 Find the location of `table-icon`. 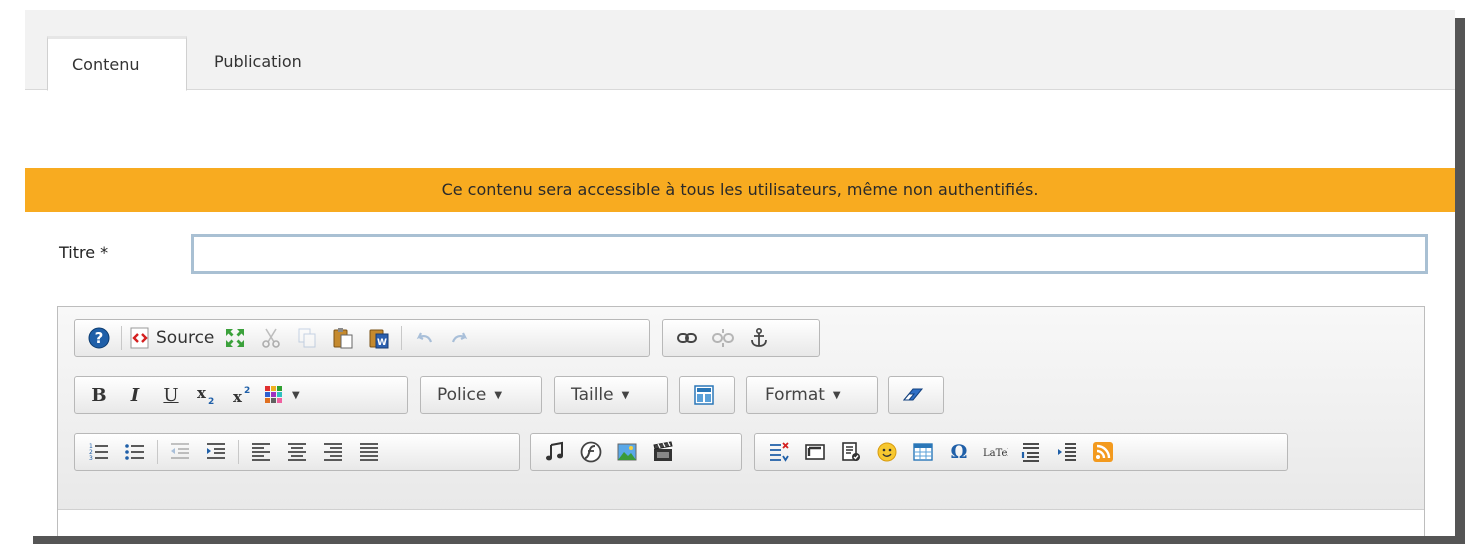

table-icon is located at coordinates (923, 452).